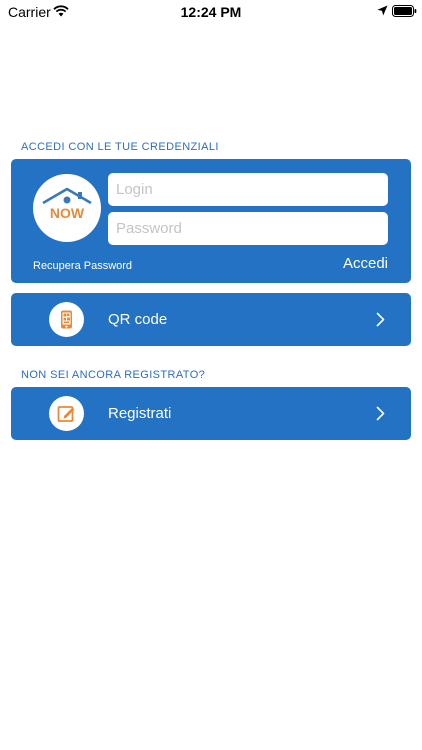  What do you see at coordinates (404, 11) in the screenshot?
I see `battery-icon` at bounding box center [404, 11].